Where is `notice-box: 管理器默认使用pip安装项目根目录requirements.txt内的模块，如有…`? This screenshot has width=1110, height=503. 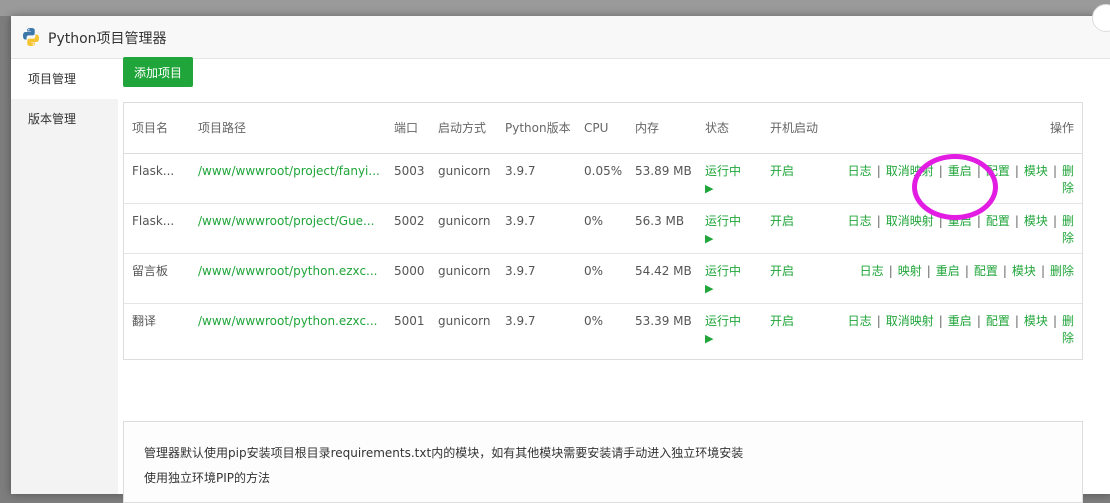 notice-box: 管理器默认使用pip安装项目根目录requirements.txt内的模块，如有… is located at coordinates (603, 462).